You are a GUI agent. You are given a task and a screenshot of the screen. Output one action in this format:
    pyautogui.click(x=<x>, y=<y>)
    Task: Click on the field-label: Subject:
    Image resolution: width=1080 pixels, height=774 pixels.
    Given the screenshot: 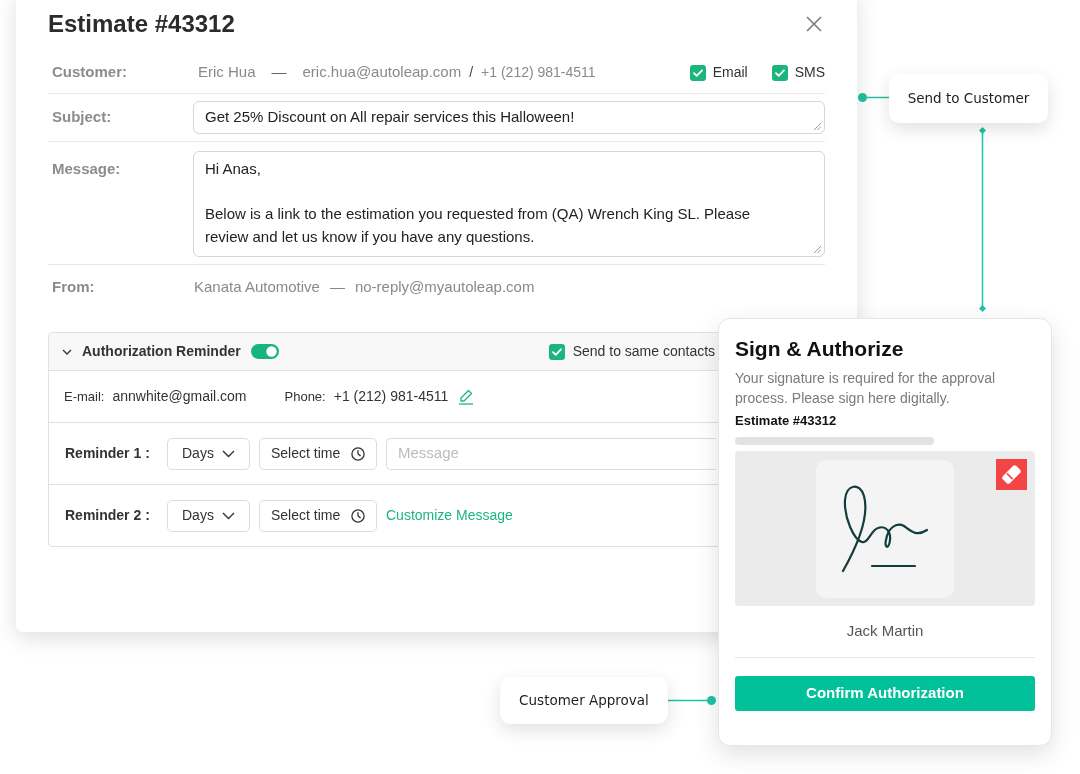 What is the action you would take?
    pyautogui.click(x=82, y=117)
    